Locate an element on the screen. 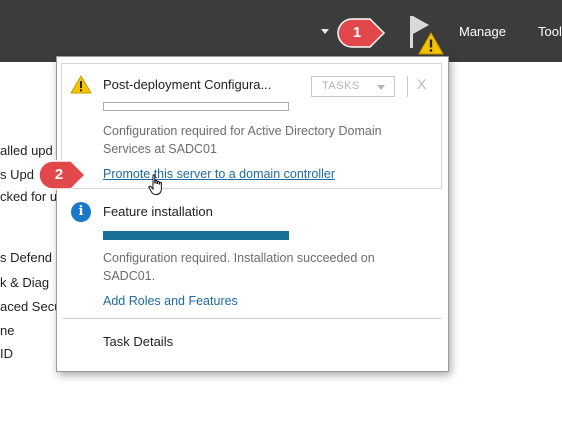 The height and width of the screenshot is (423, 562). bg-text-line: alled upd is located at coordinates (26, 150).